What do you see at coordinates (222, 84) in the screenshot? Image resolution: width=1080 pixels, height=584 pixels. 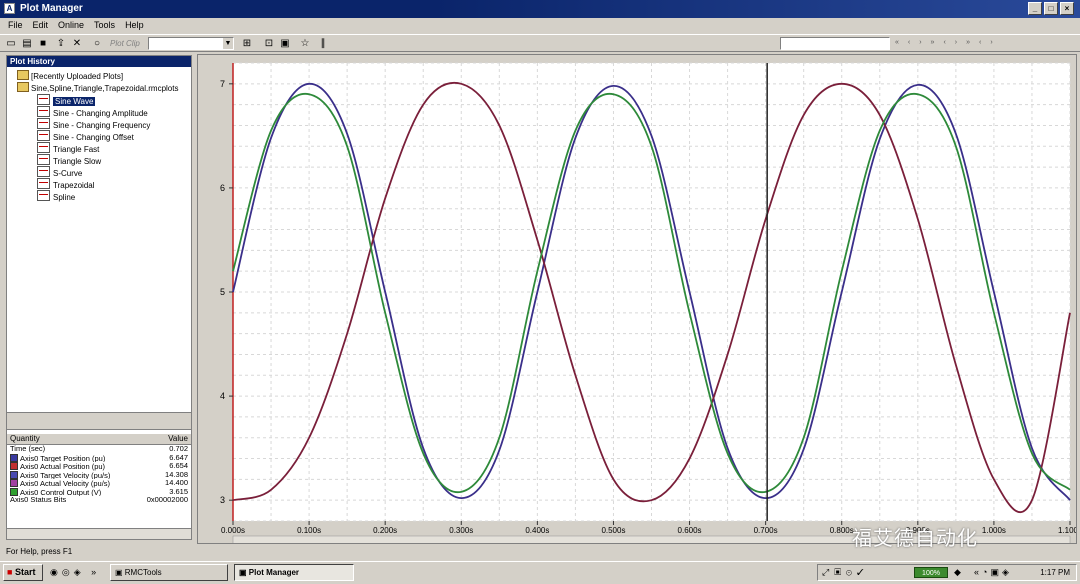 I see `y-tick-label: 7` at bounding box center [222, 84].